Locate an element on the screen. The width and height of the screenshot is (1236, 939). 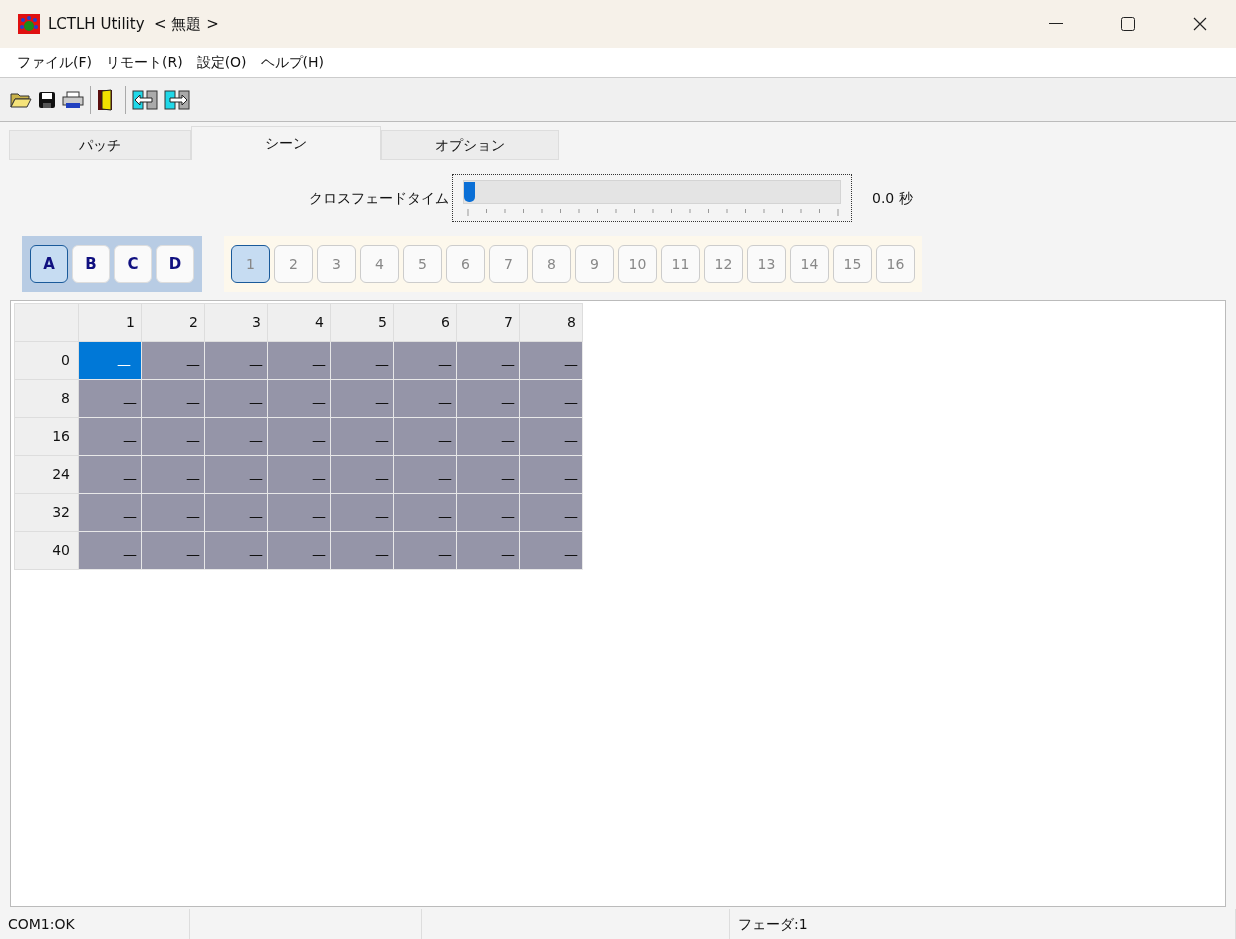
column-header: 3 is located at coordinates (236, 322).